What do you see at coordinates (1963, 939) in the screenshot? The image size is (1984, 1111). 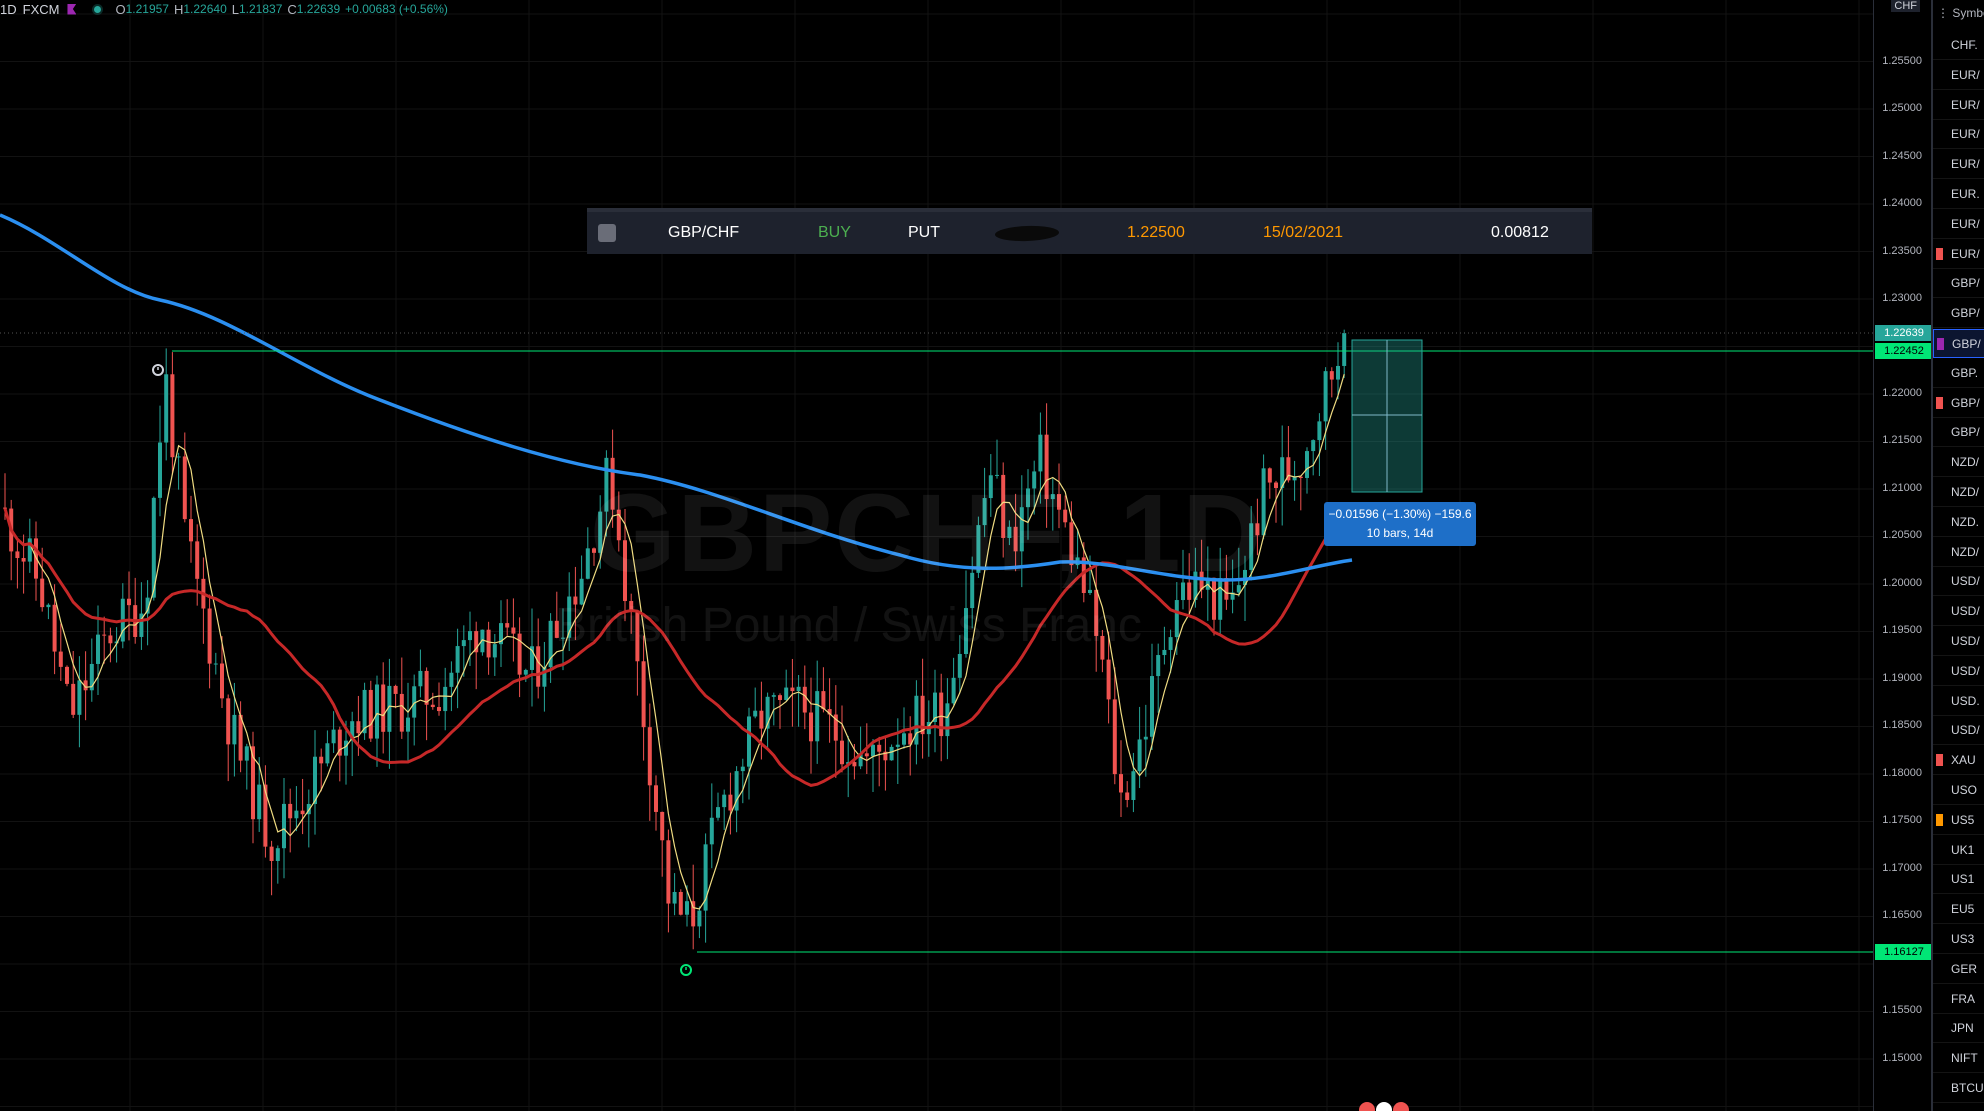 I see `watchlist-symbol: US3` at bounding box center [1963, 939].